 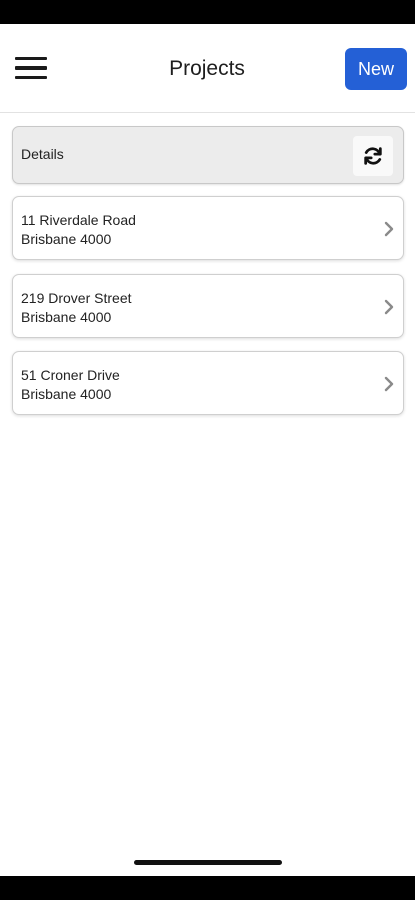 What do you see at coordinates (208, 862) in the screenshot?
I see `home-indicator` at bounding box center [208, 862].